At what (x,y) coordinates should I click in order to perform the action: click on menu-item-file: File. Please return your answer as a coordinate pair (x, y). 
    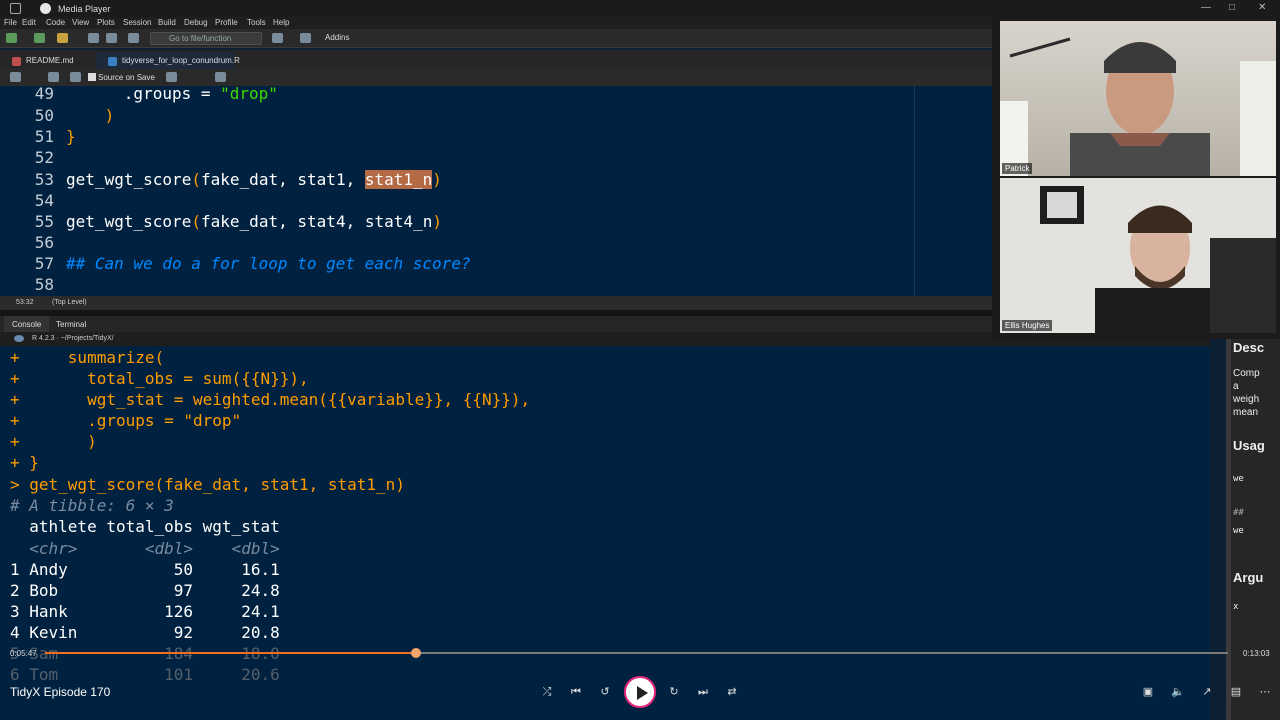
    Looking at the image, I should click on (10, 22).